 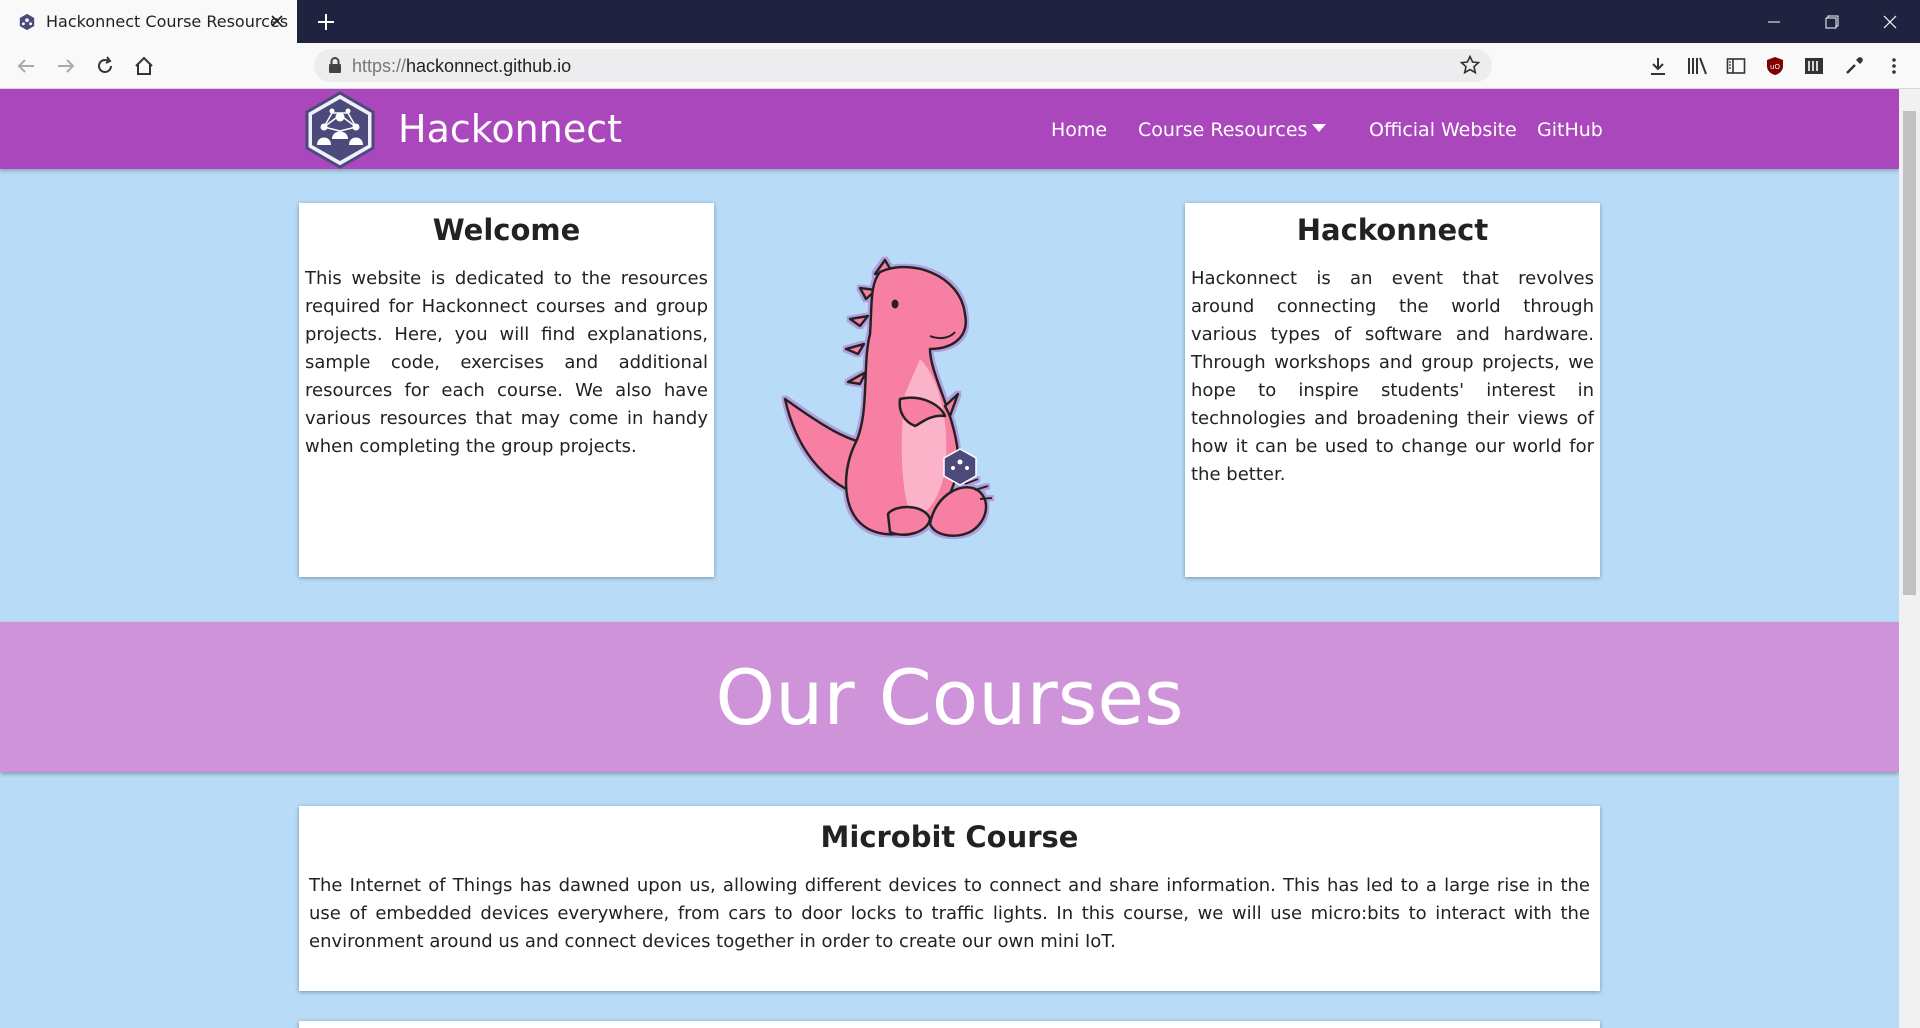 What do you see at coordinates (379, 66) in the screenshot?
I see `url-scheme: https://` at bounding box center [379, 66].